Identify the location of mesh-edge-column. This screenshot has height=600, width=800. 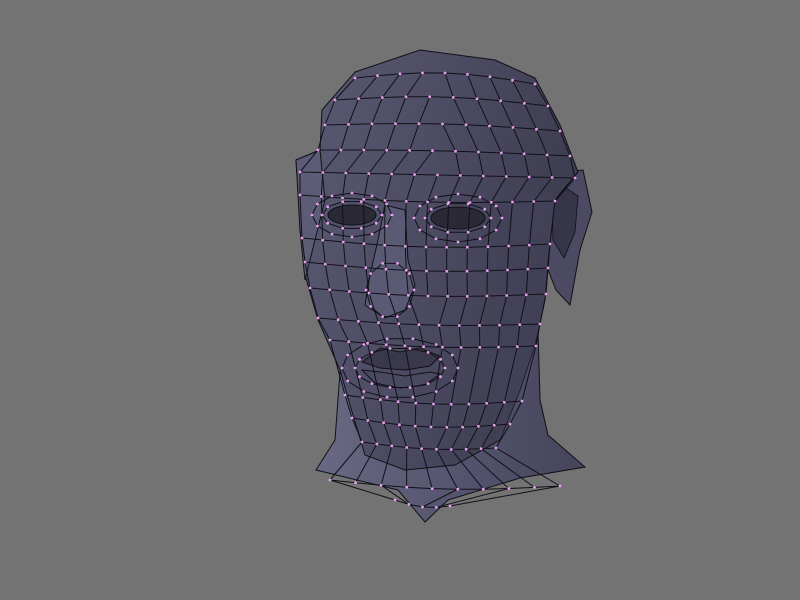
(415, 415).